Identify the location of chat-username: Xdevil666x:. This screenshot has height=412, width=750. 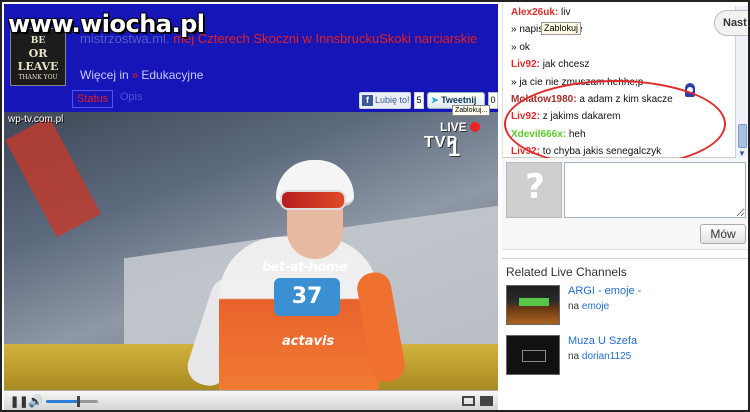
(538, 134).